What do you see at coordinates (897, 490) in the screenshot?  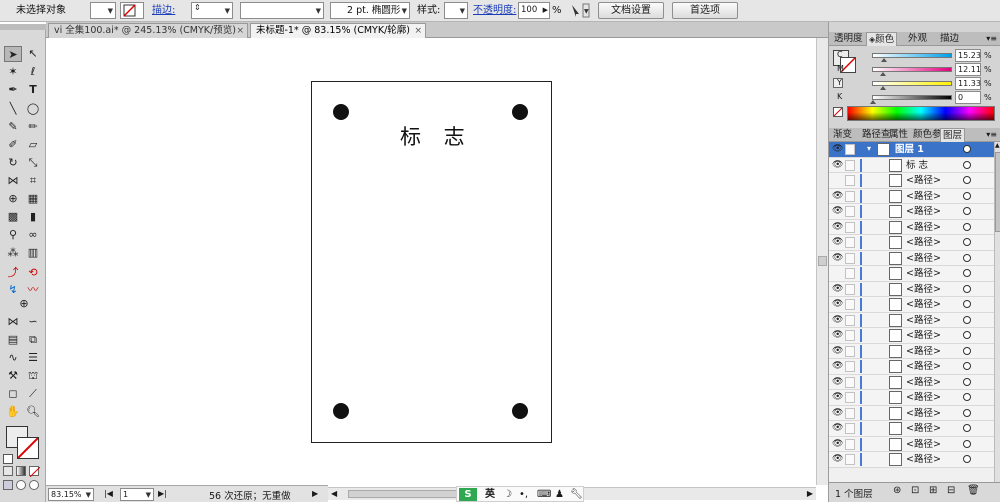 I see `locate-object-icon: ⊛` at bounding box center [897, 490].